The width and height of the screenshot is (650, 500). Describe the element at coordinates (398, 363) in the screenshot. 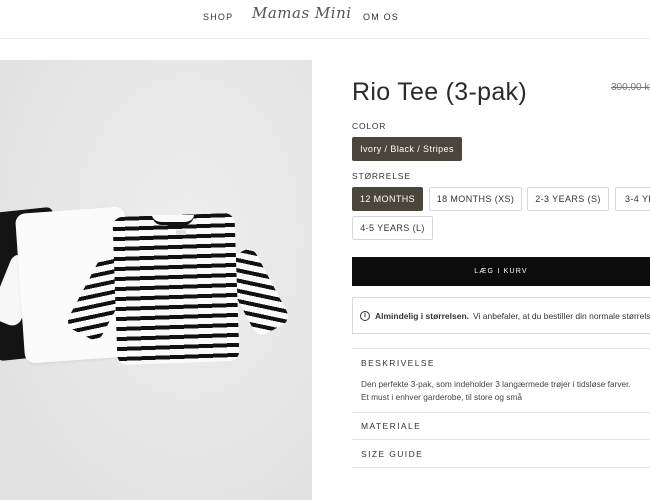

I see `description-accordion-toggle: BESKRIVELSE` at that location.